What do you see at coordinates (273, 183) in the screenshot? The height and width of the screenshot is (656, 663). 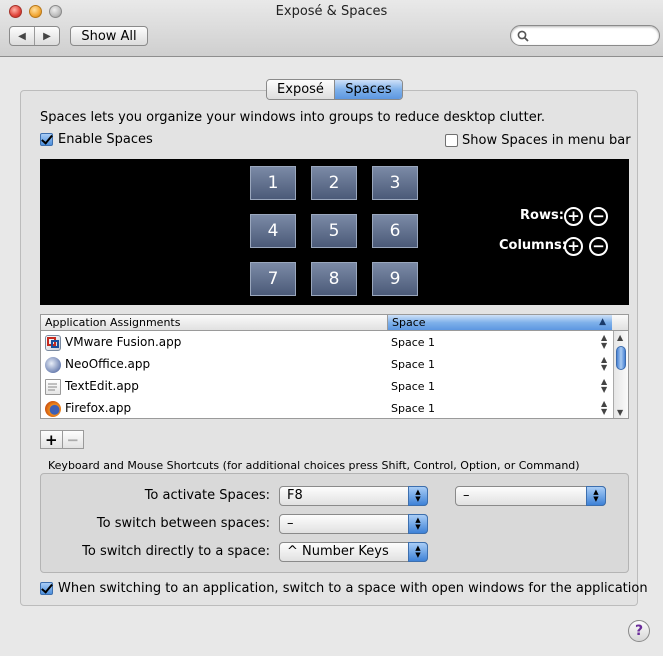 I see `space-tile: 1` at bounding box center [273, 183].